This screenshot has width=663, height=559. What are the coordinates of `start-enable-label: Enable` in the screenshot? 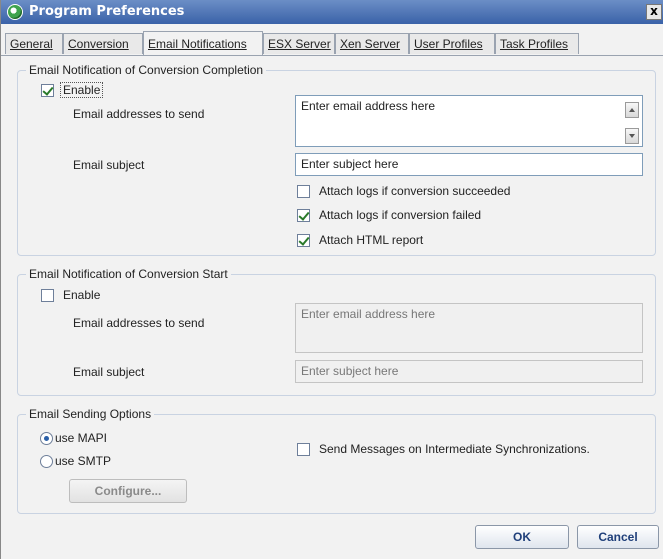 It's located at (82, 295).